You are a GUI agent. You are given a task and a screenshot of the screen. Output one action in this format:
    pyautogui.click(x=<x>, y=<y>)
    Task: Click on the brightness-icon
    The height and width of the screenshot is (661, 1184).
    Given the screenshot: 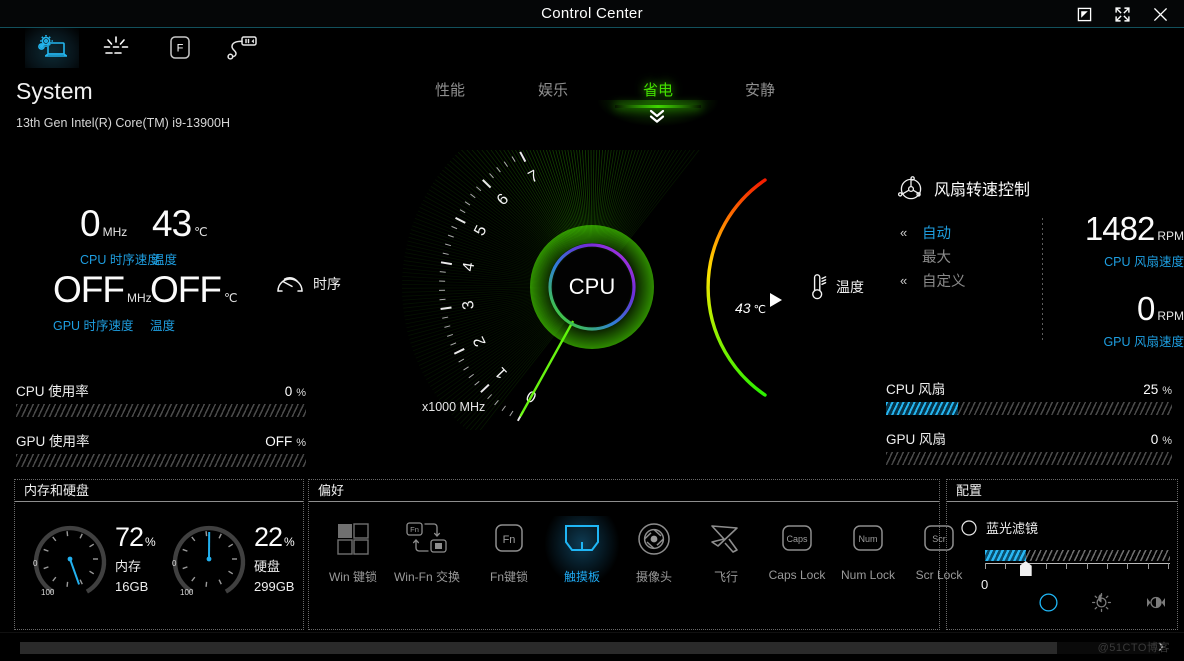 What is the action you would take?
    pyautogui.click(x=1101, y=604)
    